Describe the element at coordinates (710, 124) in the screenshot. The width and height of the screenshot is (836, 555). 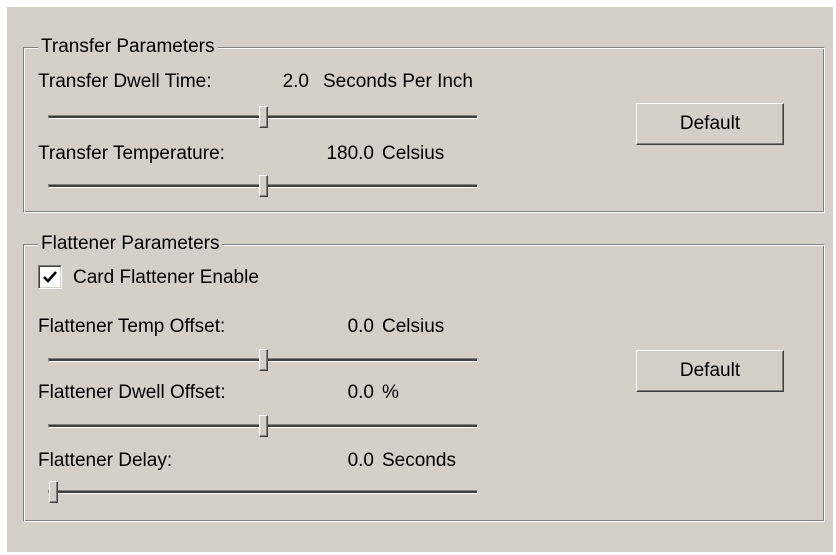
I see `transfer-default-button: Default` at that location.